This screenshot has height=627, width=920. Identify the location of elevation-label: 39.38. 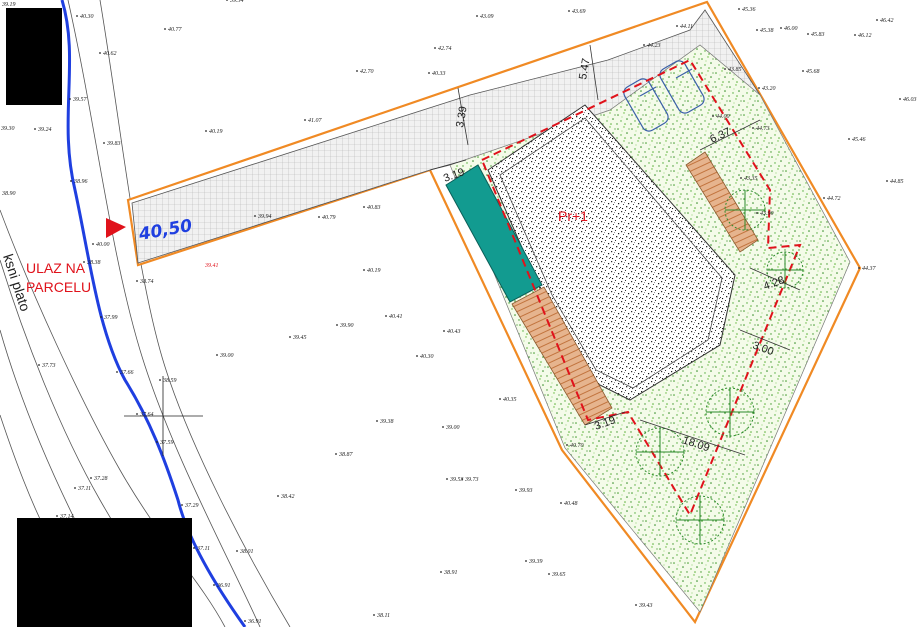
(386, 422).